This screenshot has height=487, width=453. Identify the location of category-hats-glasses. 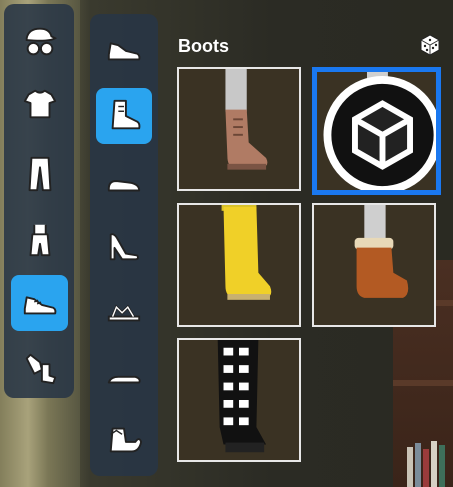
(40, 42).